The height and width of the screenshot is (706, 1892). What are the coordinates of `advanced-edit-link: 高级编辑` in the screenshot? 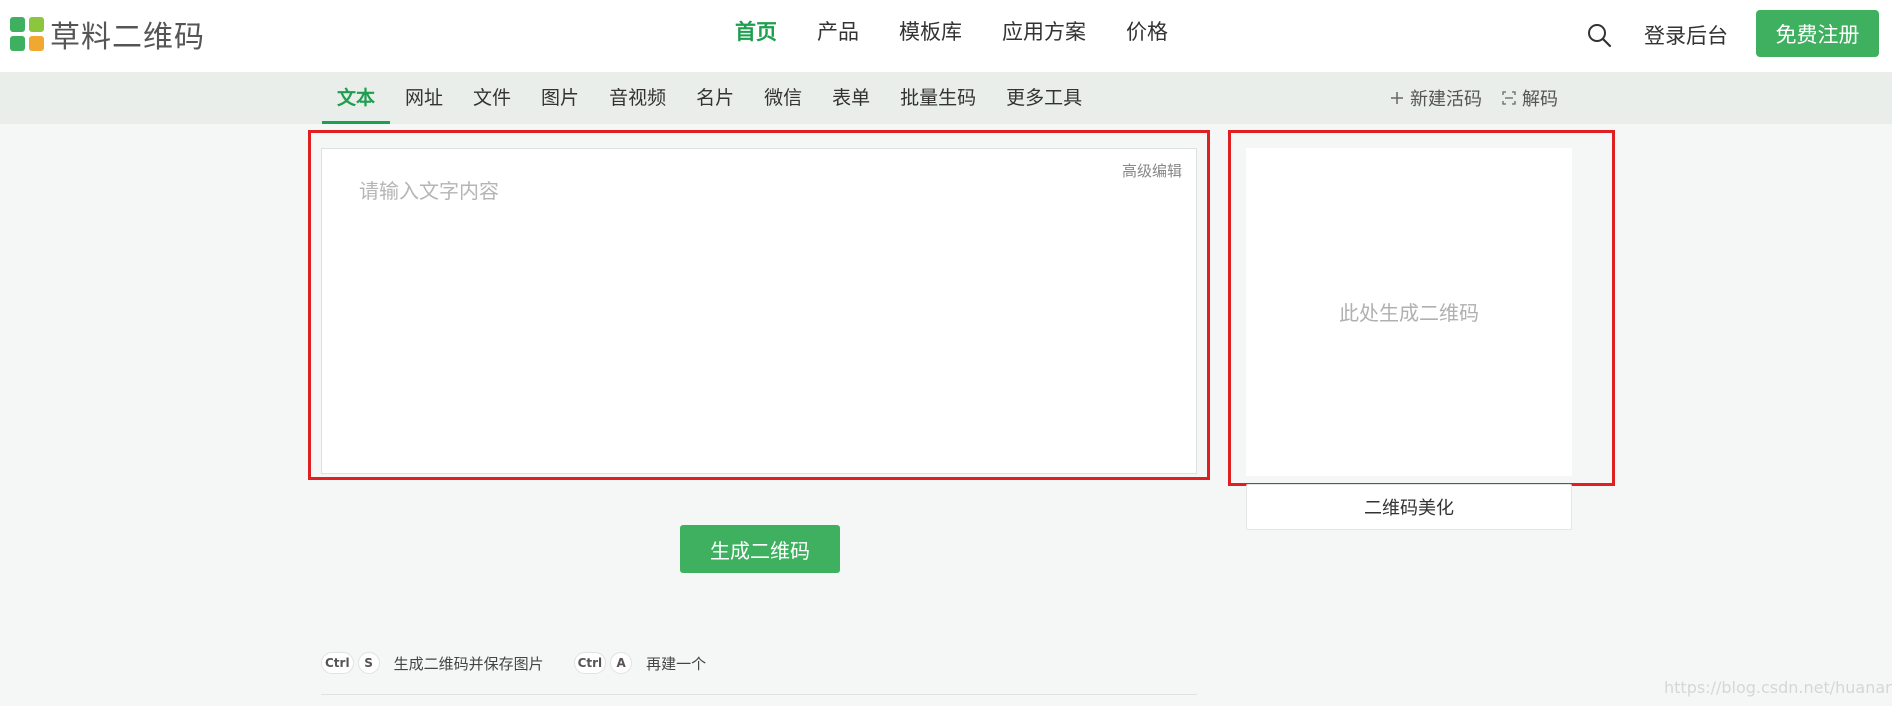 It's located at (1152, 170).